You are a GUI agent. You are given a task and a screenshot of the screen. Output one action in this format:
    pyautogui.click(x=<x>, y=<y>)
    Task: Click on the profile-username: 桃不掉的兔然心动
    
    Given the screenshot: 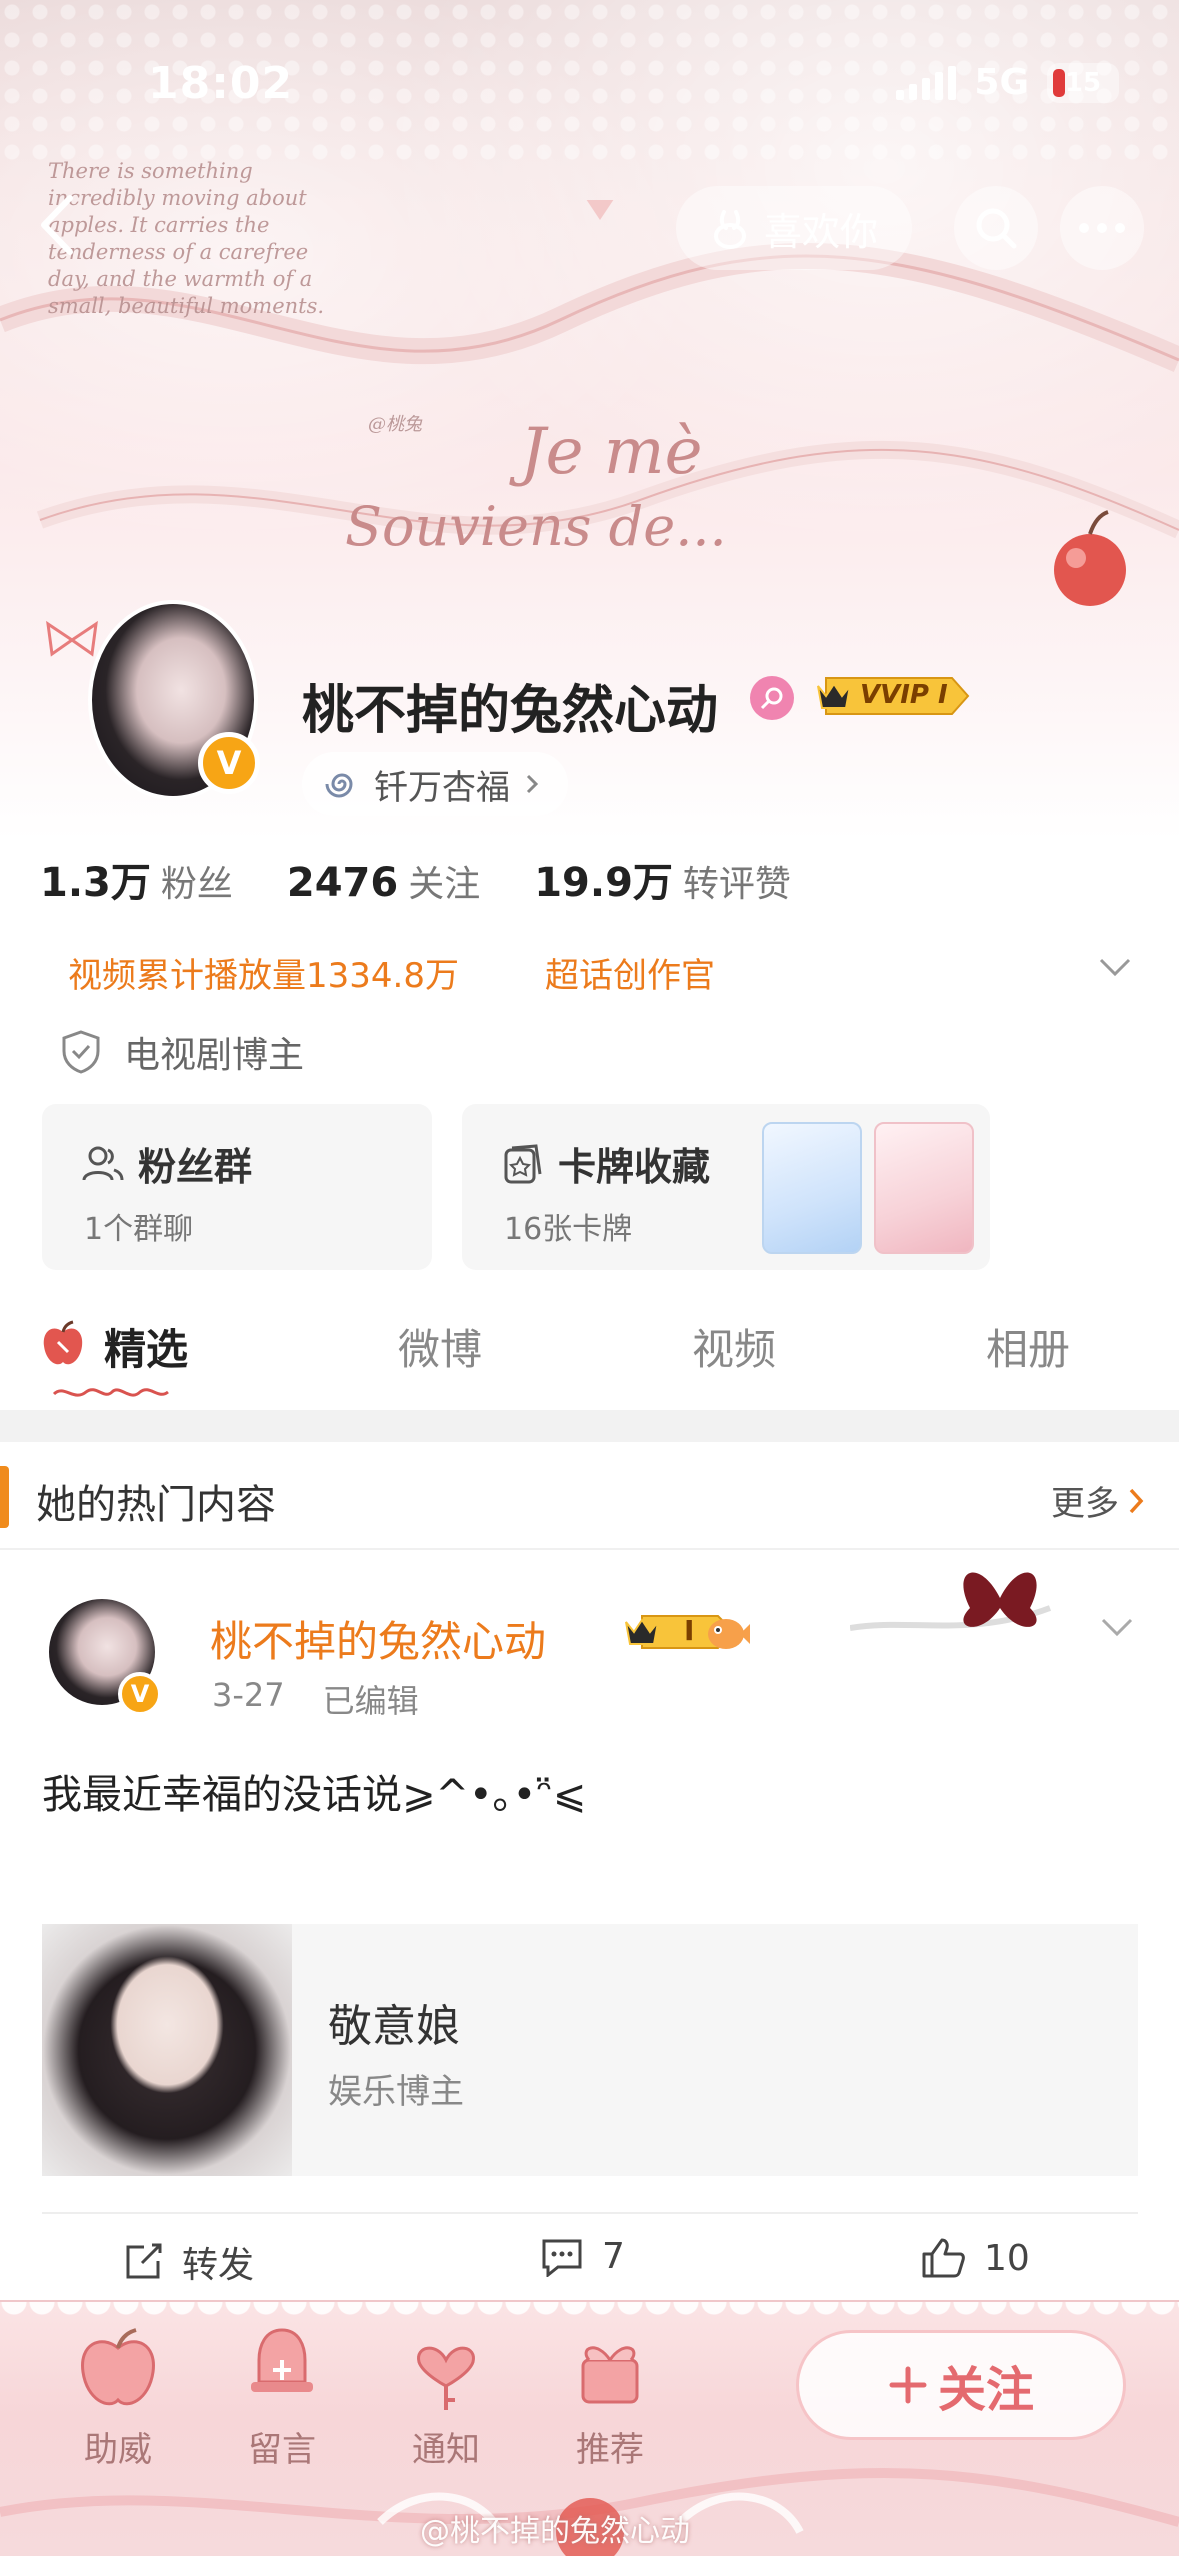 What is the action you would take?
    pyautogui.click(x=510, y=711)
    